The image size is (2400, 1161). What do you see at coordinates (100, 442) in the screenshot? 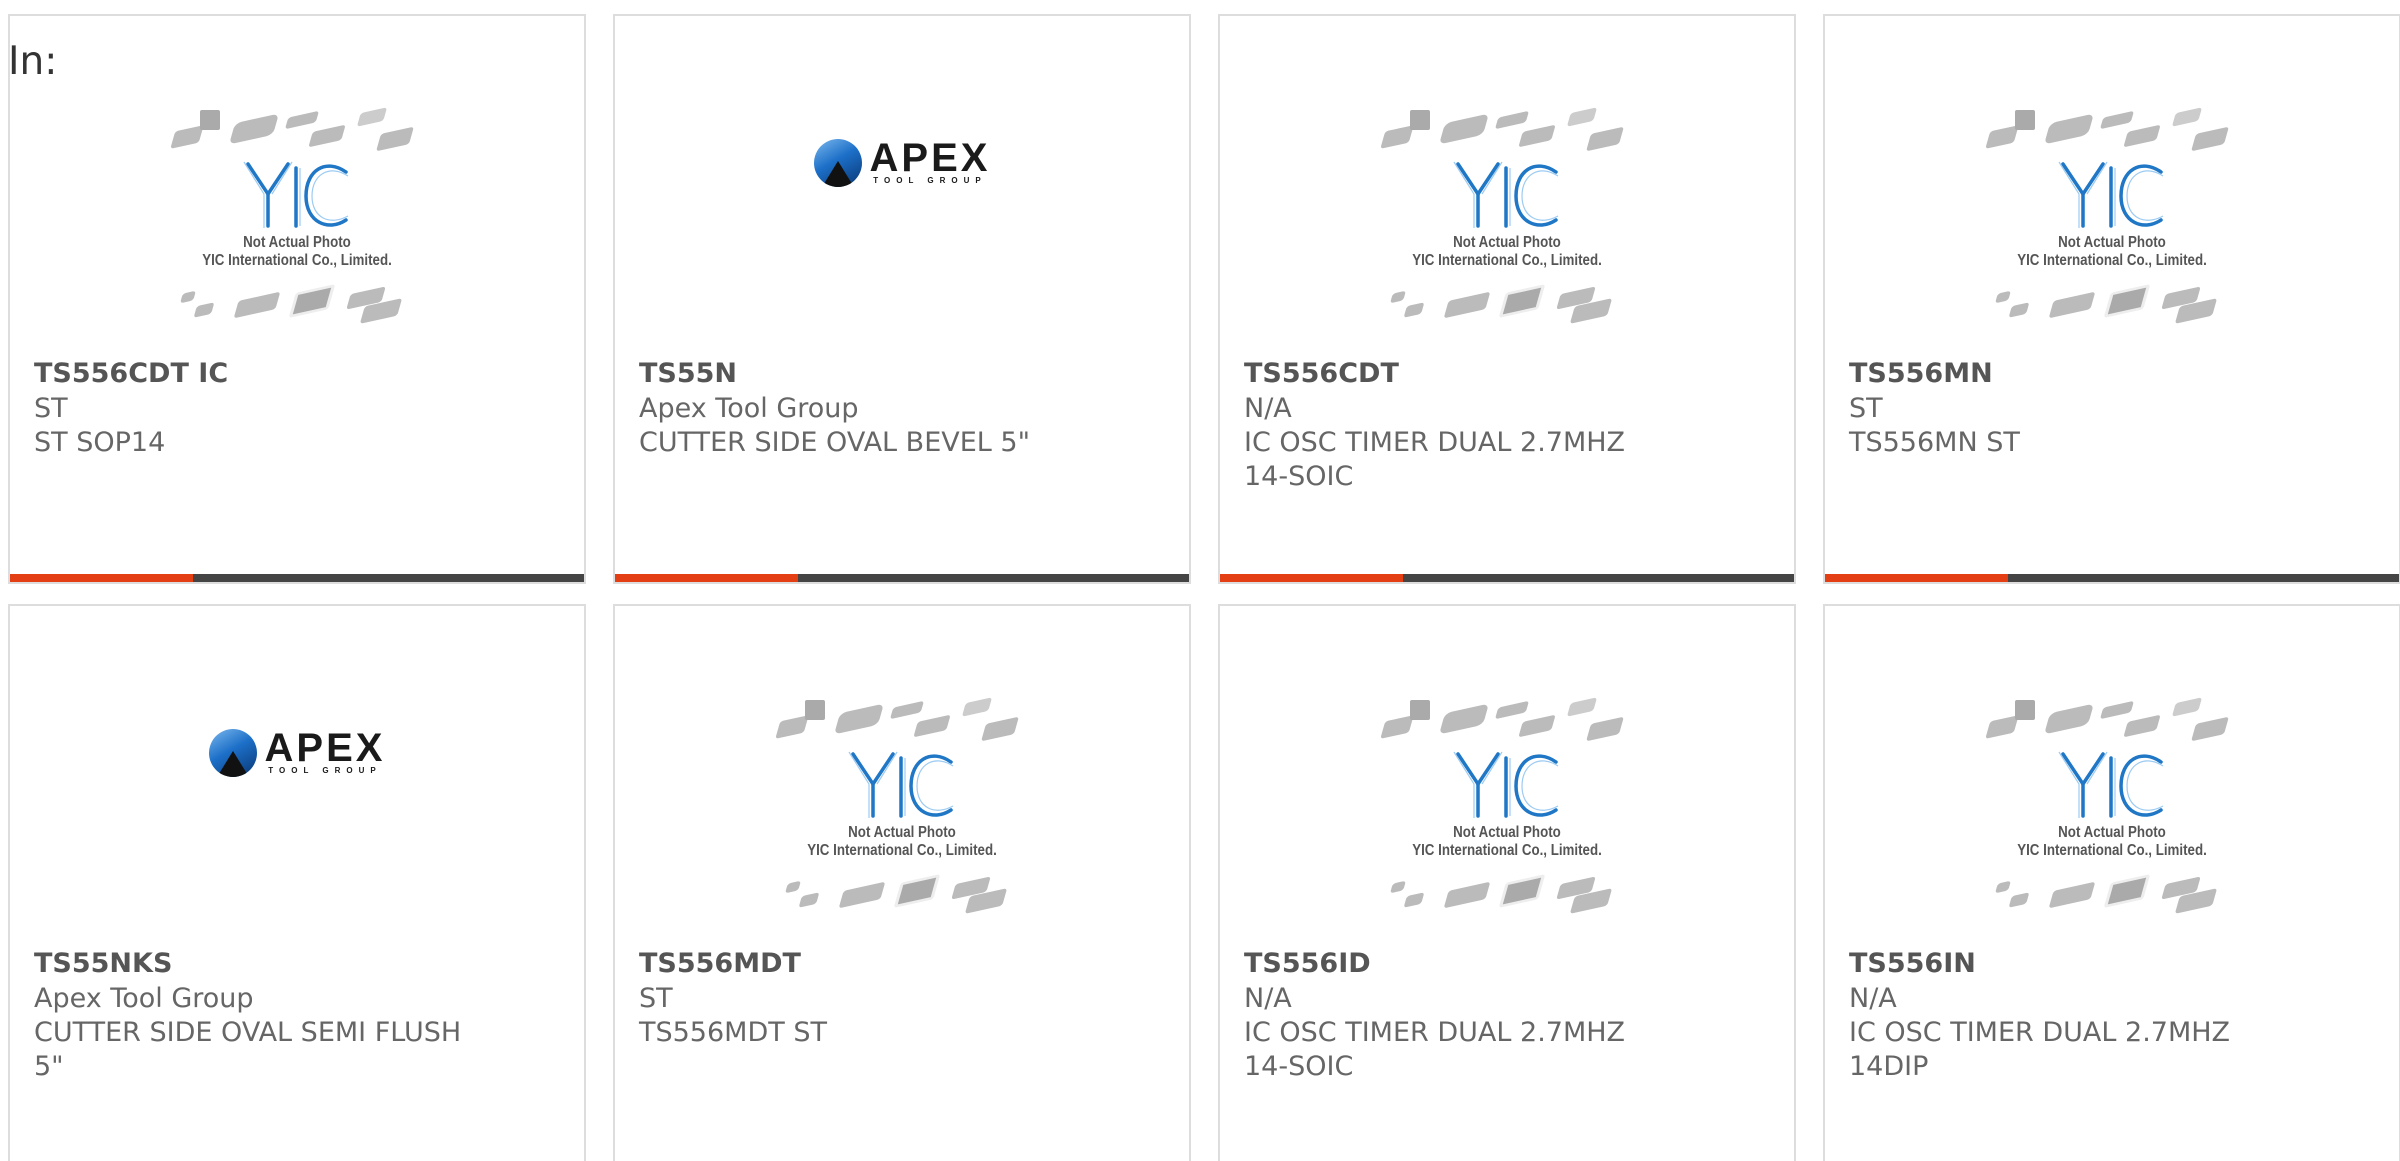
I see `product-description: ST SOP14` at bounding box center [100, 442].